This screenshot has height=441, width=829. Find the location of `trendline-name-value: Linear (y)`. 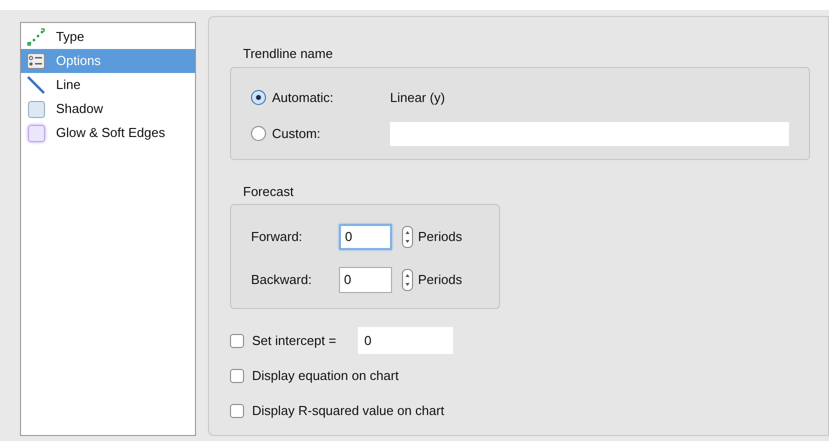

trendline-name-value: Linear (y) is located at coordinates (417, 97).